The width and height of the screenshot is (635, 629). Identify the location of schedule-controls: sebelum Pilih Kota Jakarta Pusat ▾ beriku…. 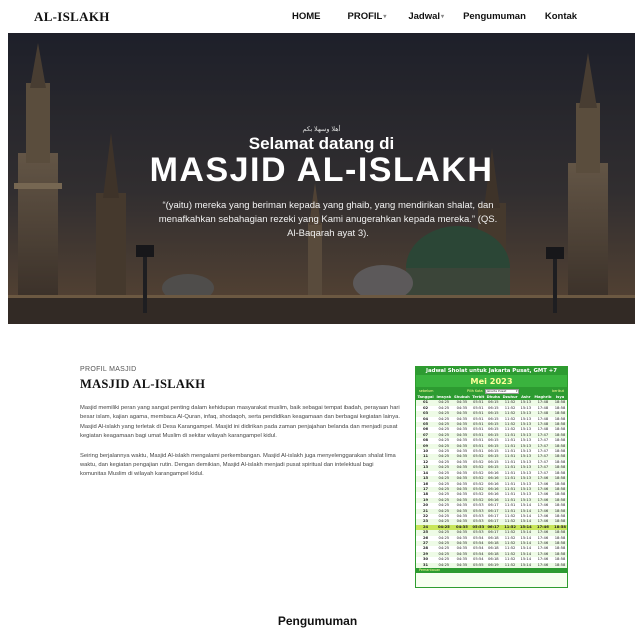
(491, 391).